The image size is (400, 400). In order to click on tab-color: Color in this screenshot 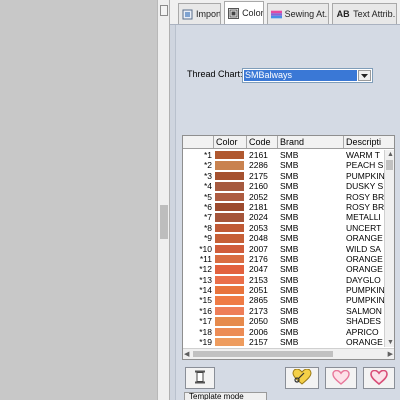, I will do `click(244, 12)`.